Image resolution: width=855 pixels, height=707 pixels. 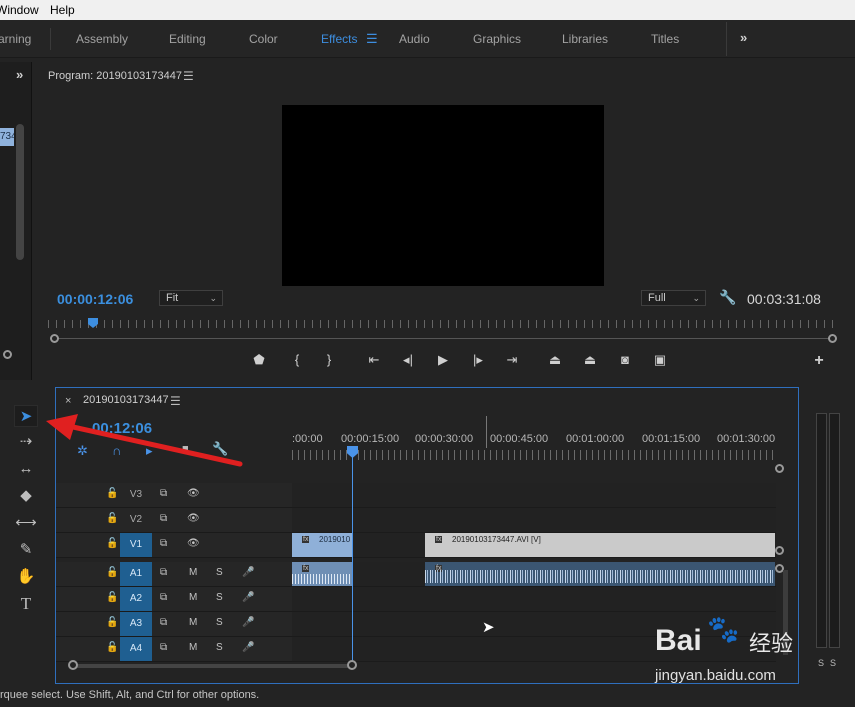 What do you see at coordinates (191, 298) in the screenshot?
I see `fit-dropdown: Fit ⌄` at bounding box center [191, 298].